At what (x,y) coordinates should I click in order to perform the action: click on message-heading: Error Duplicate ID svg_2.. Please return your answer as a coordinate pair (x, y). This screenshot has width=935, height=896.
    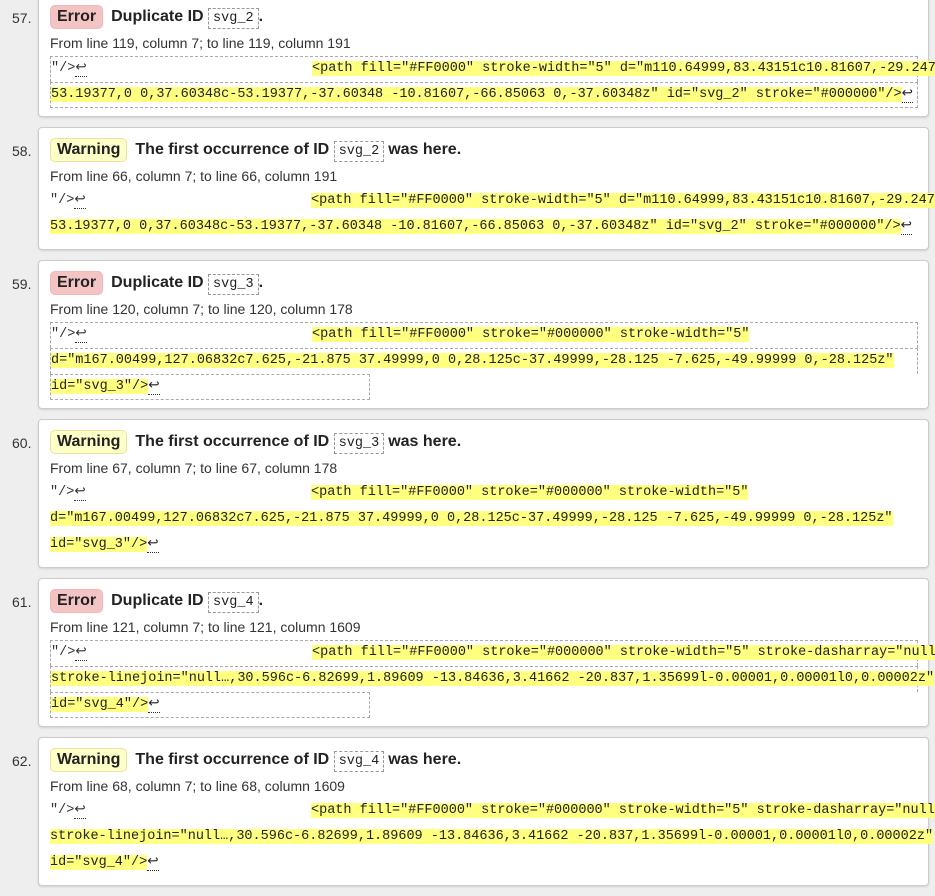
    Looking at the image, I should click on (484, 17).